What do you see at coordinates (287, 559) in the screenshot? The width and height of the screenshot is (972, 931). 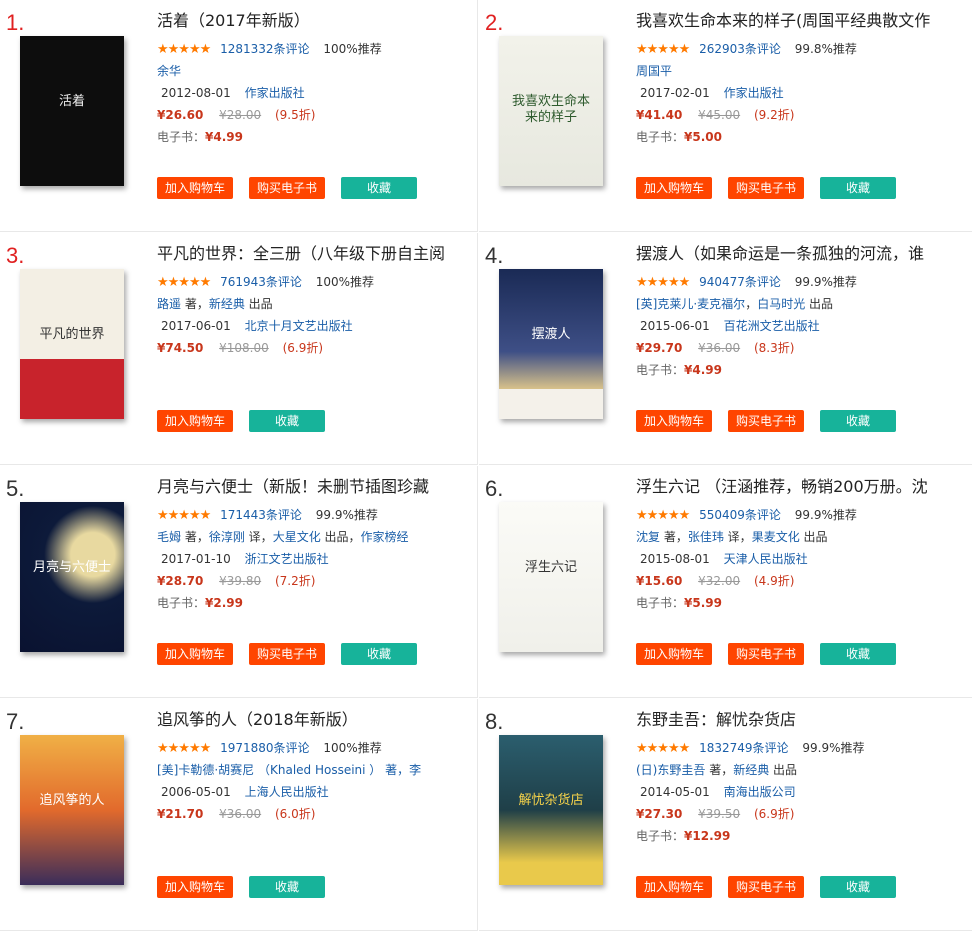 I see `publisher-link: 浙江文艺出版社` at bounding box center [287, 559].